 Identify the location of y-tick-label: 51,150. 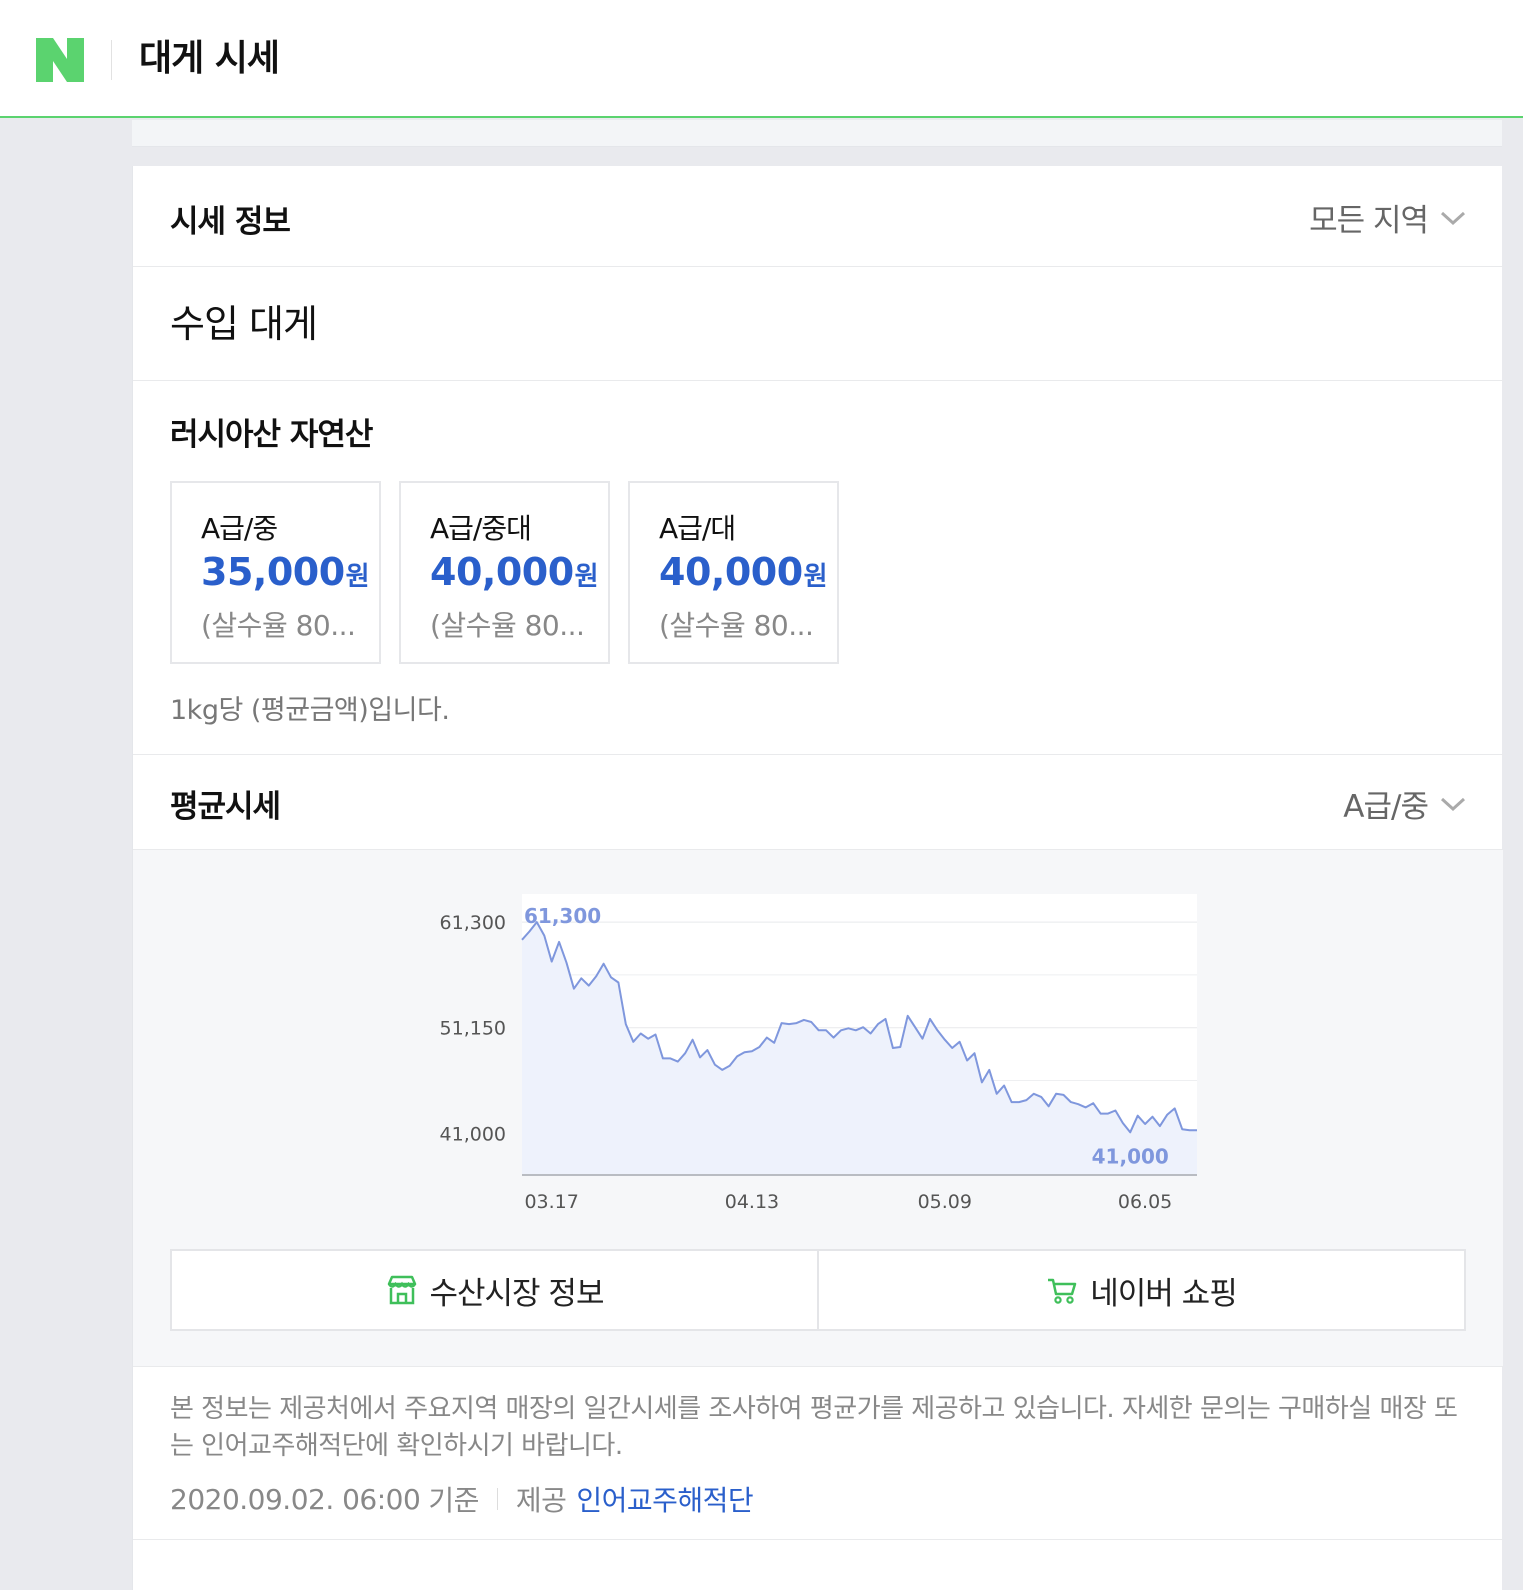
(473, 1029).